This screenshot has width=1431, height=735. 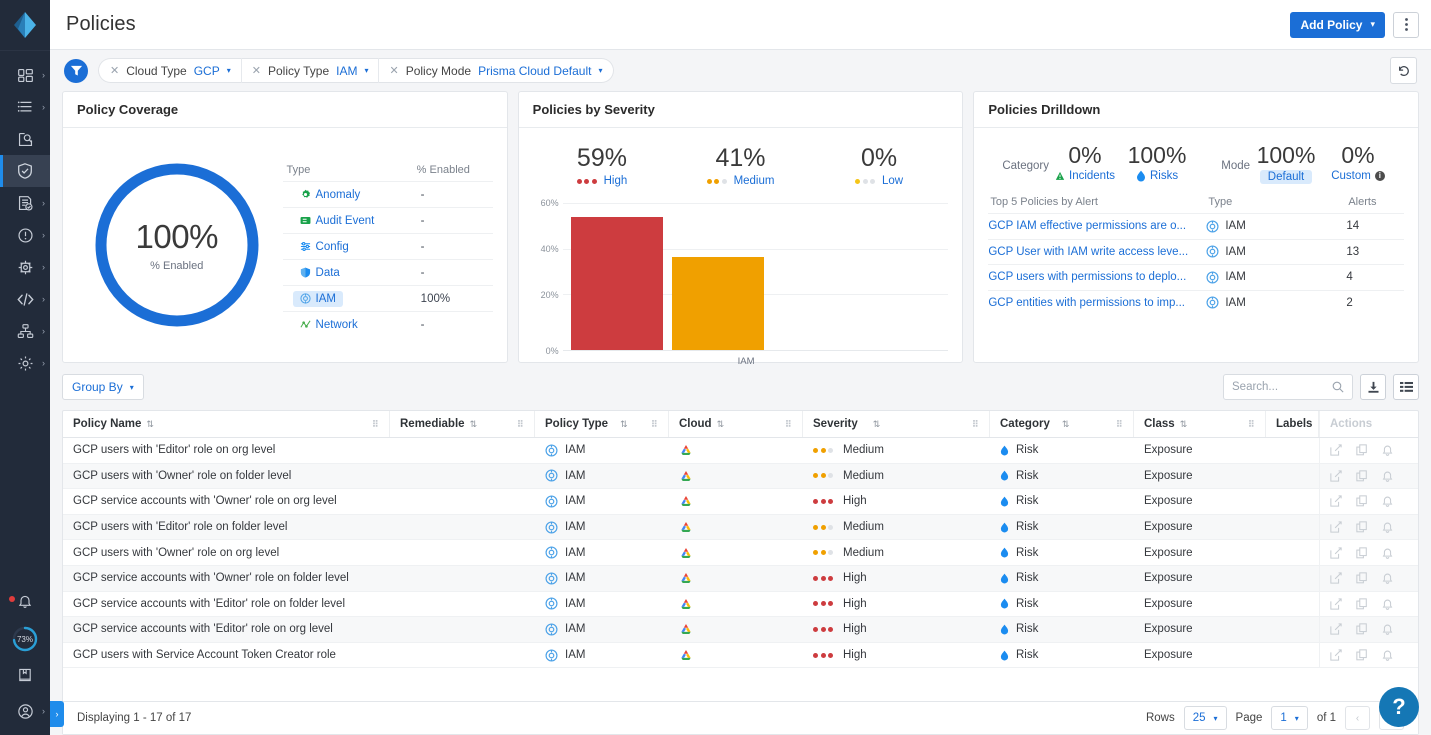 What do you see at coordinates (25, 171) in the screenshot?
I see `sidebar-item-policies` at bounding box center [25, 171].